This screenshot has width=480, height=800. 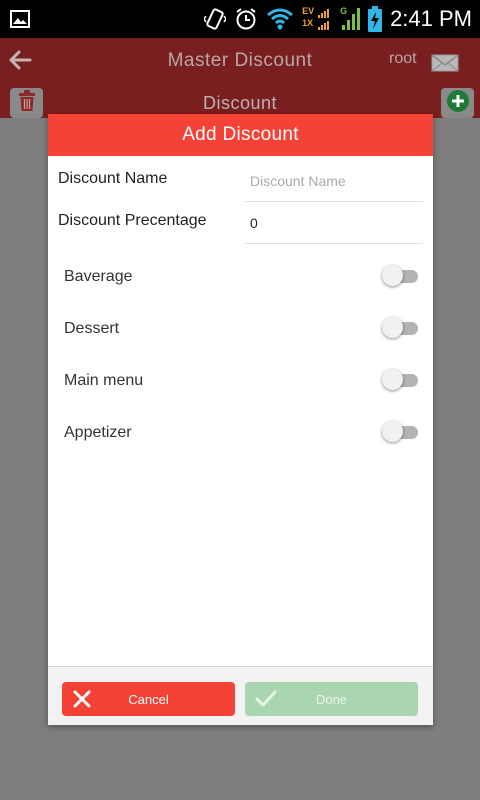 What do you see at coordinates (331, 699) in the screenshot?
I see `done-button: Done` at bounding box center [331, 699].